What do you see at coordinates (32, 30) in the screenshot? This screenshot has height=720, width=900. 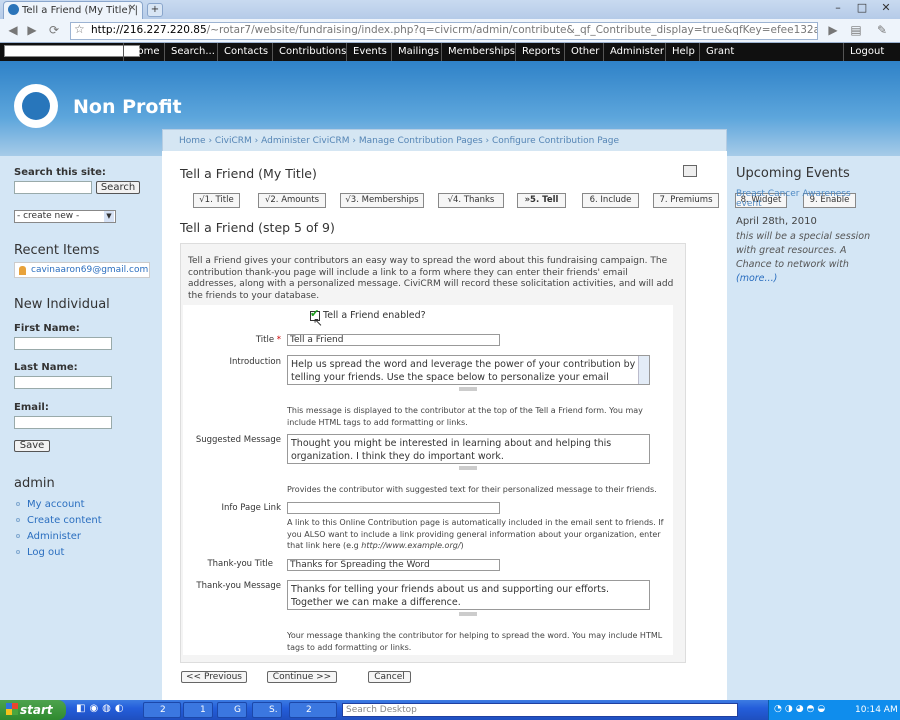 I see `forward-icon: ▶` at bounding box center [32, 30].